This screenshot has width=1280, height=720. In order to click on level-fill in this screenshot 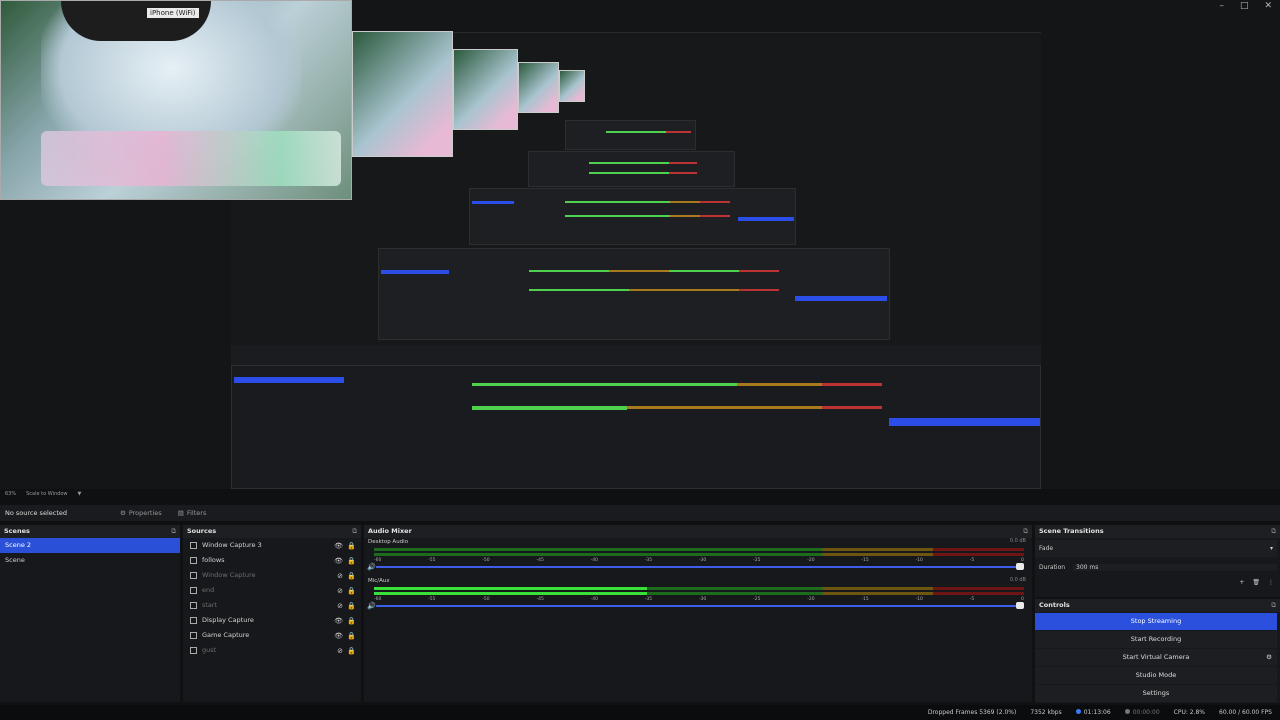, I will do `click(510, 593)`.